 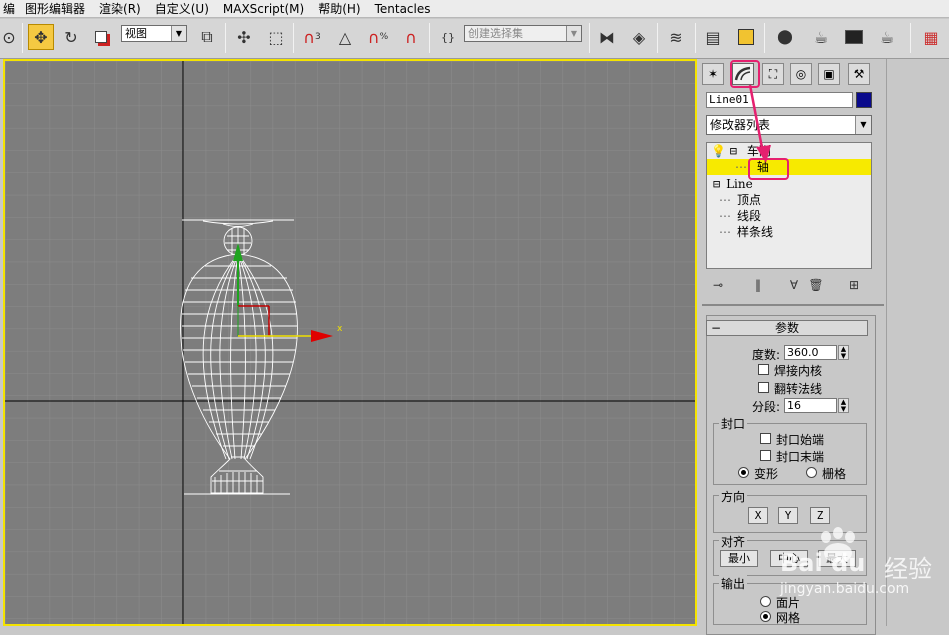 What do you see at coordinates (766, 474) in the screenshot?
I see `morph-label: 变形` at bounding box center [766, 474].